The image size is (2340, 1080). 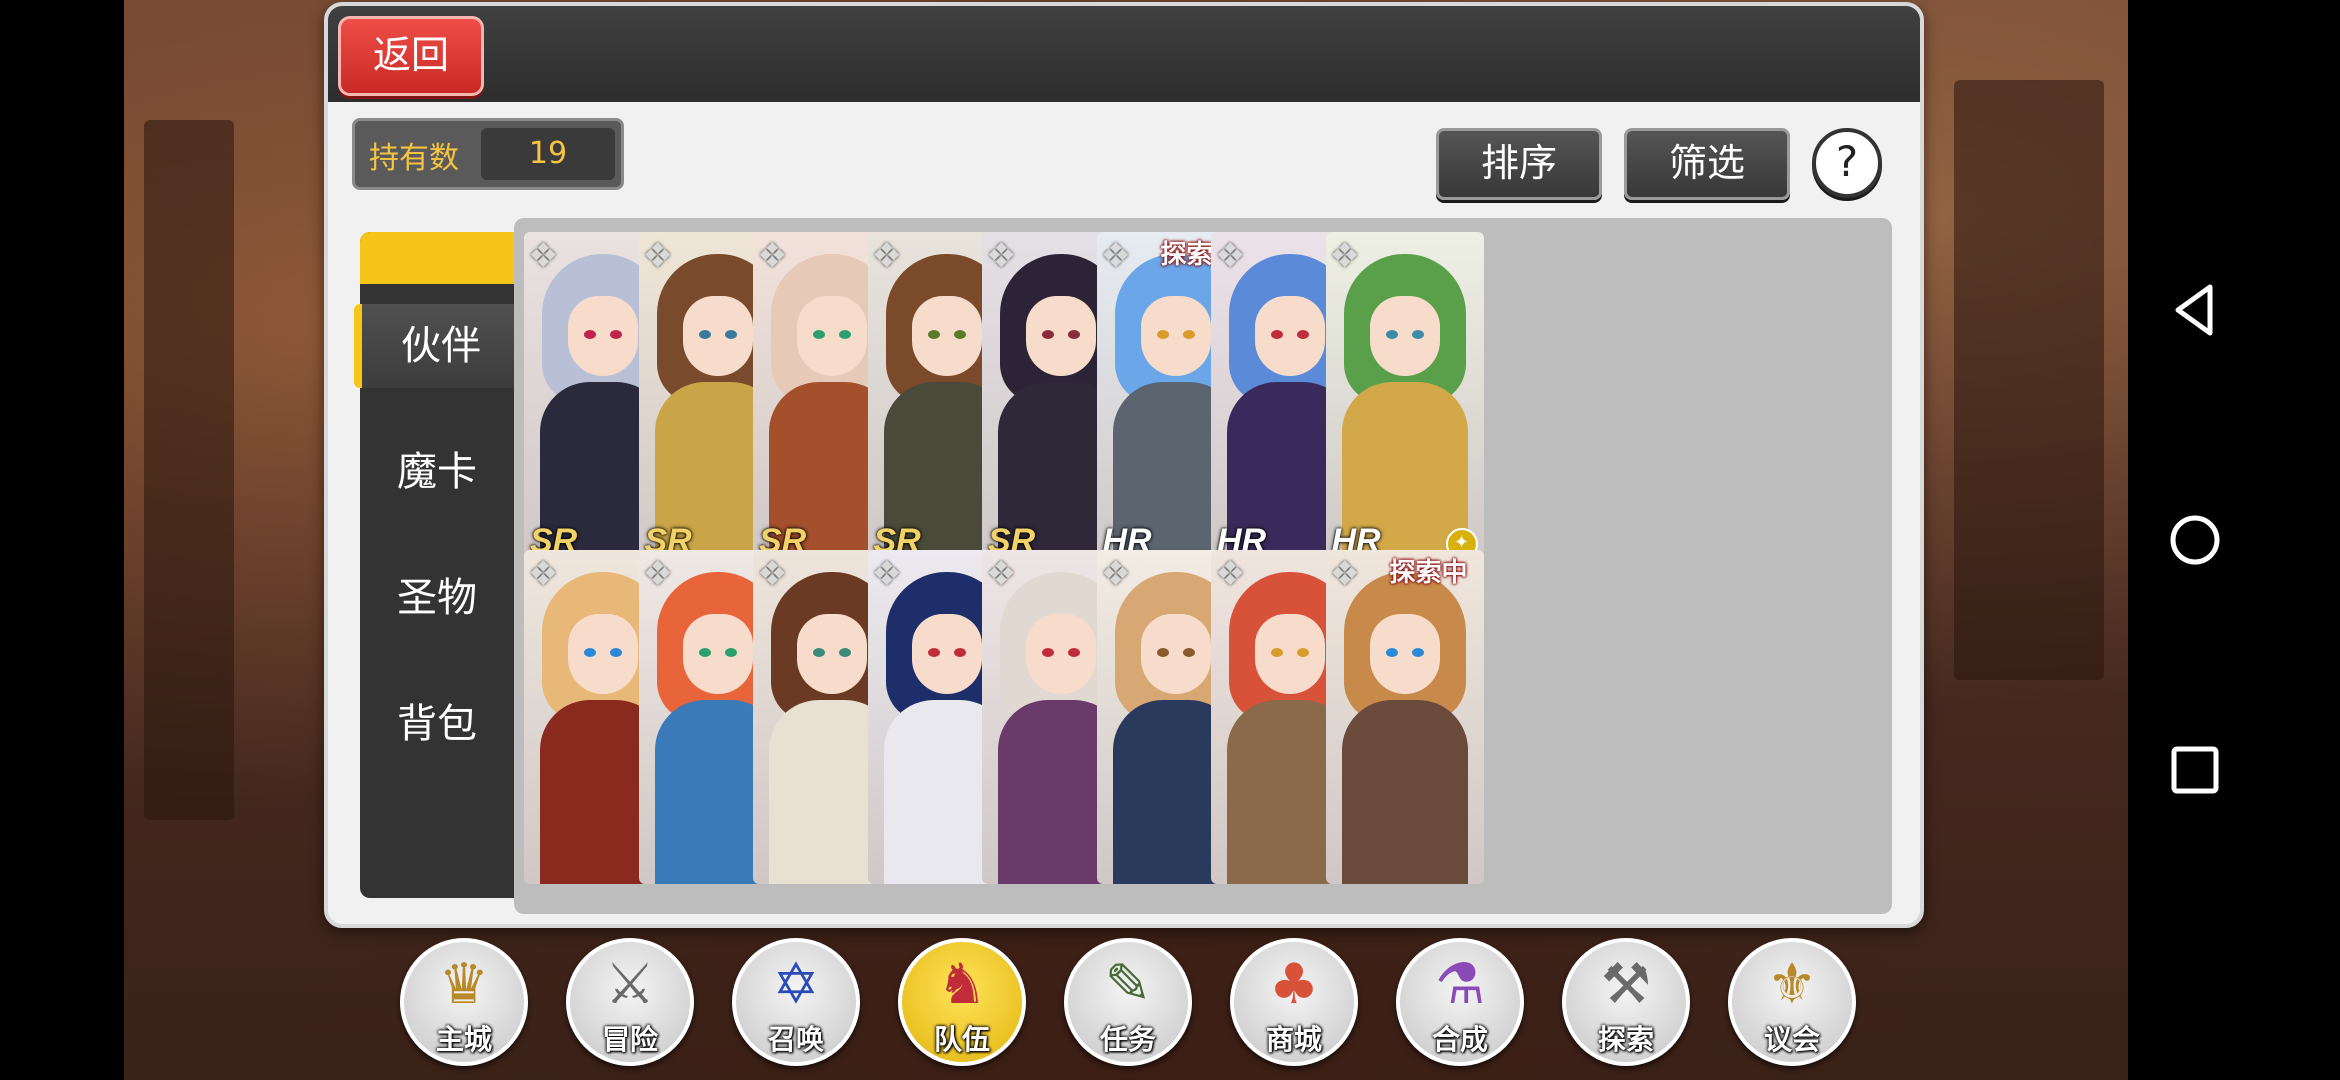 What do you see at coordinates (796, 1002) in the screenshot?
I see `nav-button-summon-card: ✡ 召唤` at bounding box center [796, 1002].